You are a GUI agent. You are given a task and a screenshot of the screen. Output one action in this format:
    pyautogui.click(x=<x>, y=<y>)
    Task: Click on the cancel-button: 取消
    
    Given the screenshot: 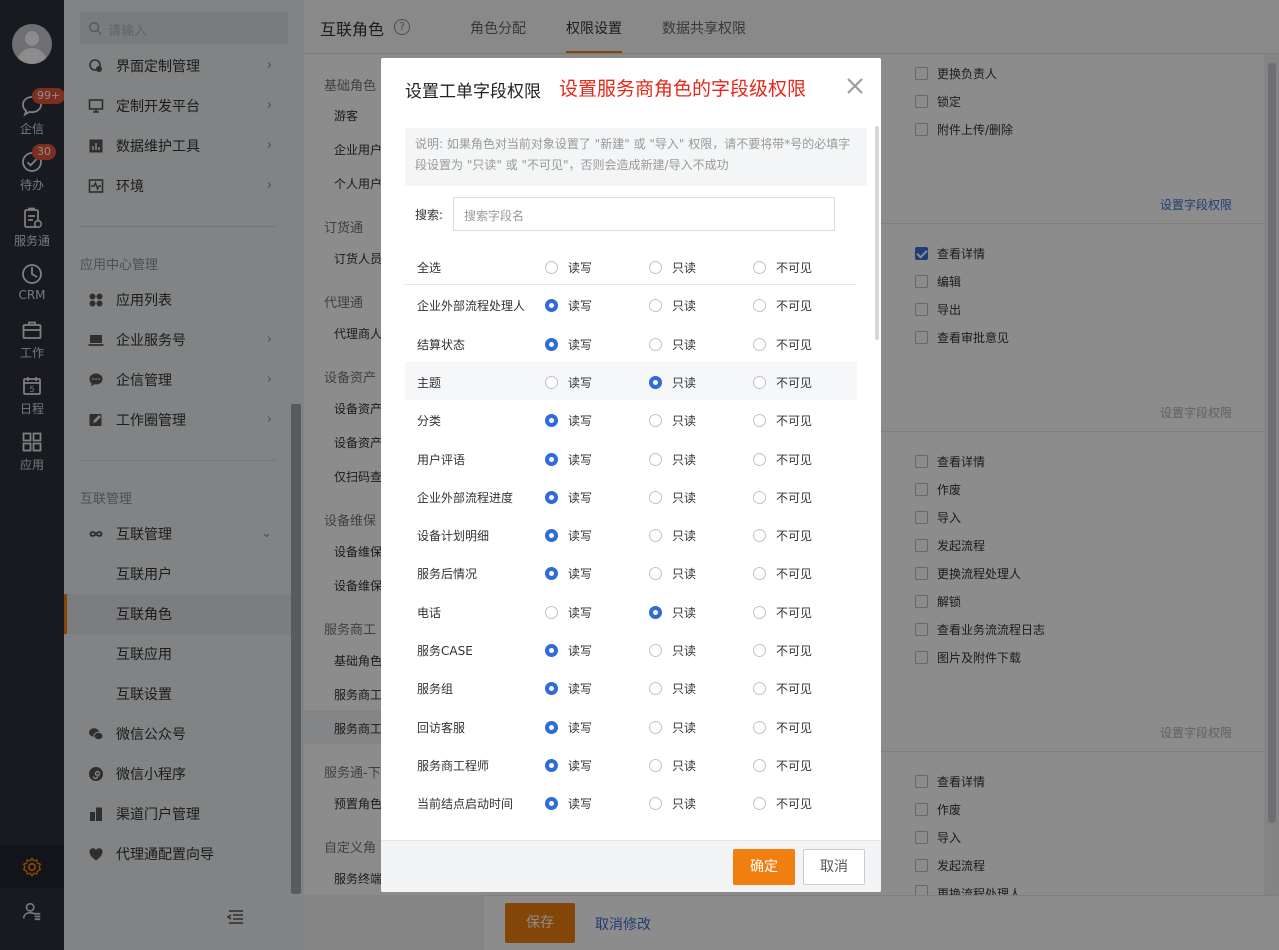 What is the action you would take?
    pyautogui.click(x=834, y=867)
    